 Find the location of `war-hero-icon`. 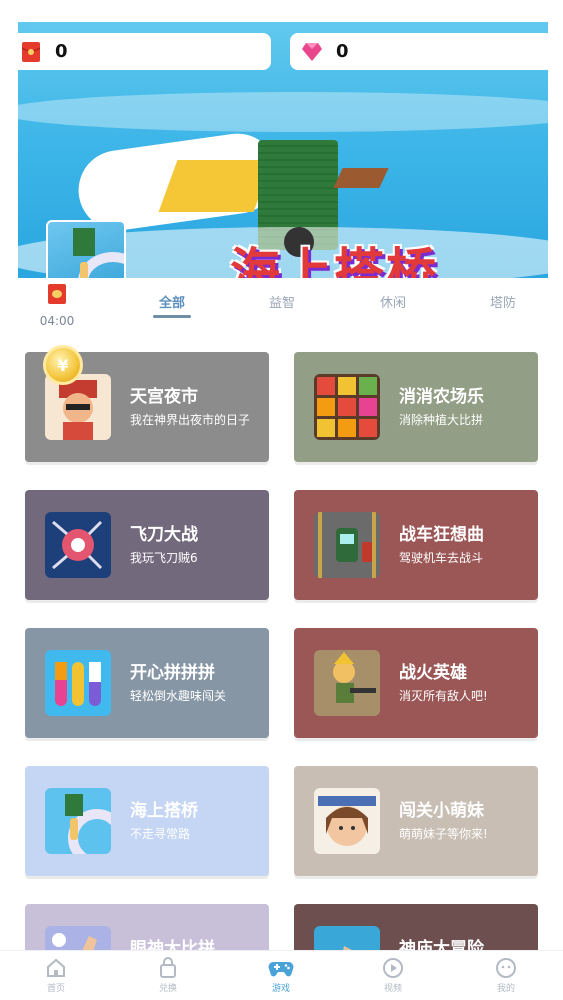

war-hero-icon is located at coordinates (347, 683).